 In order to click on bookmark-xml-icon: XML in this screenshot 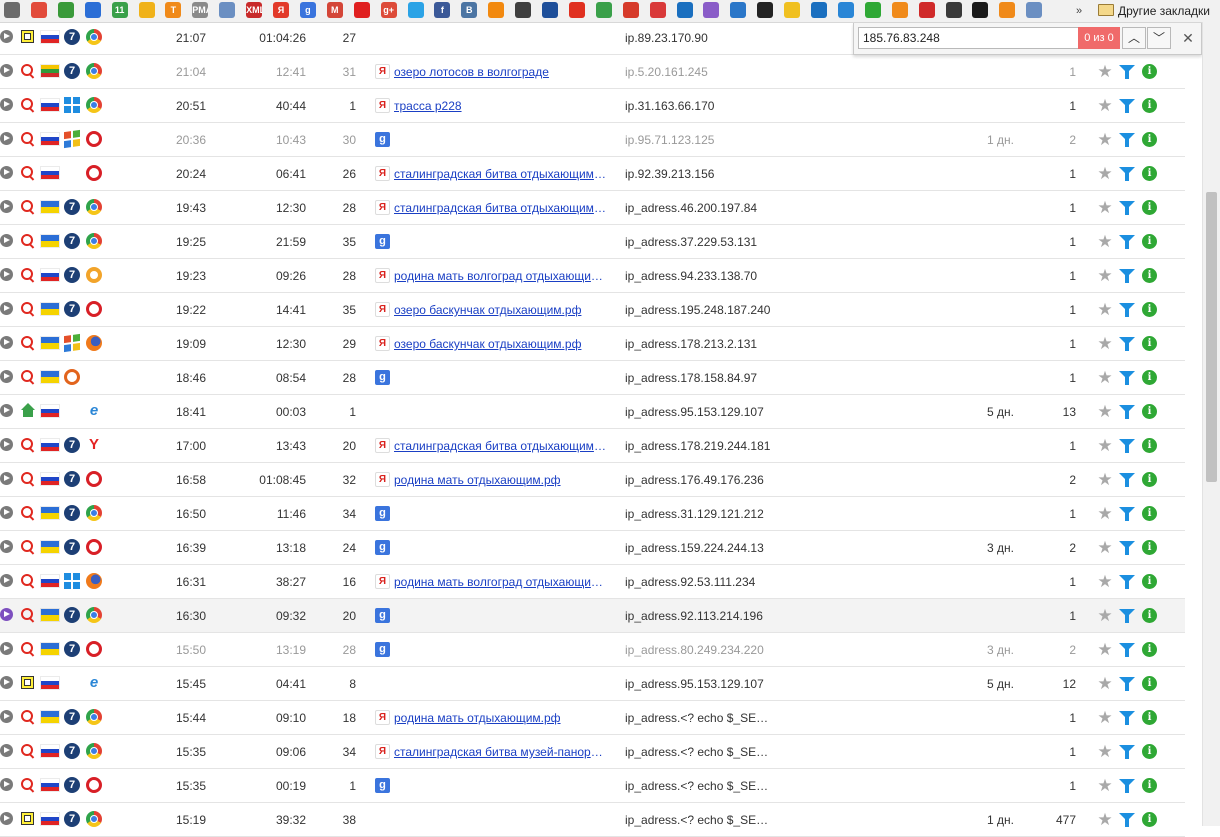, I will do `click(254, 10)`.